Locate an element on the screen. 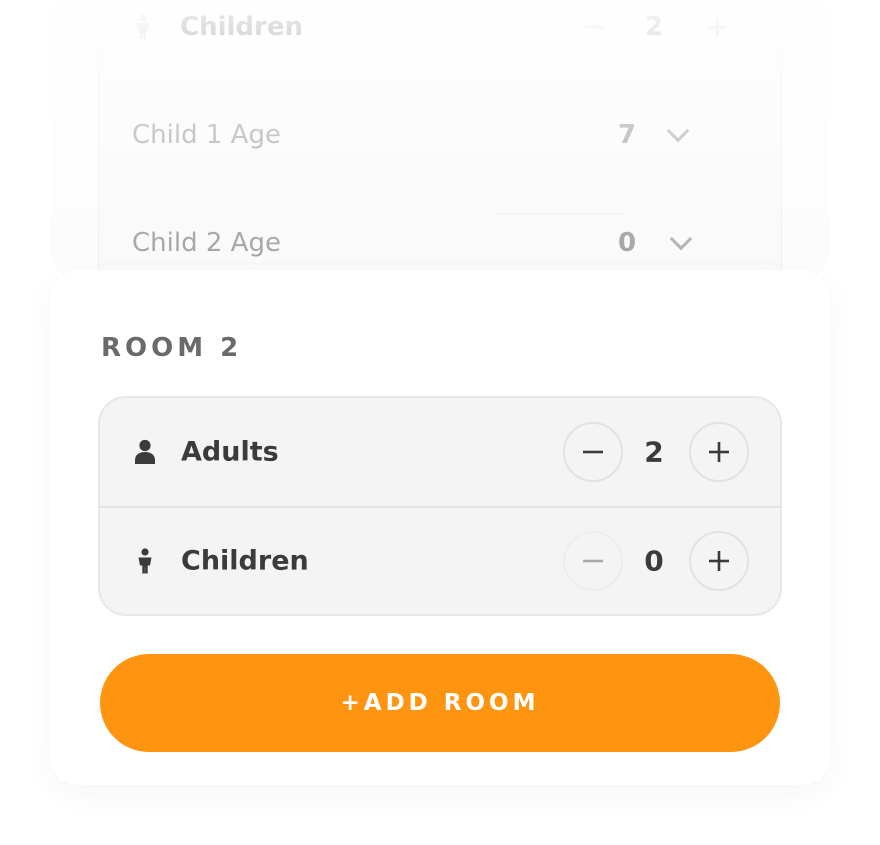 The height and width of the screenshot is (845, 880). room-1-children-label: Children is located at coordinates (241, 27).